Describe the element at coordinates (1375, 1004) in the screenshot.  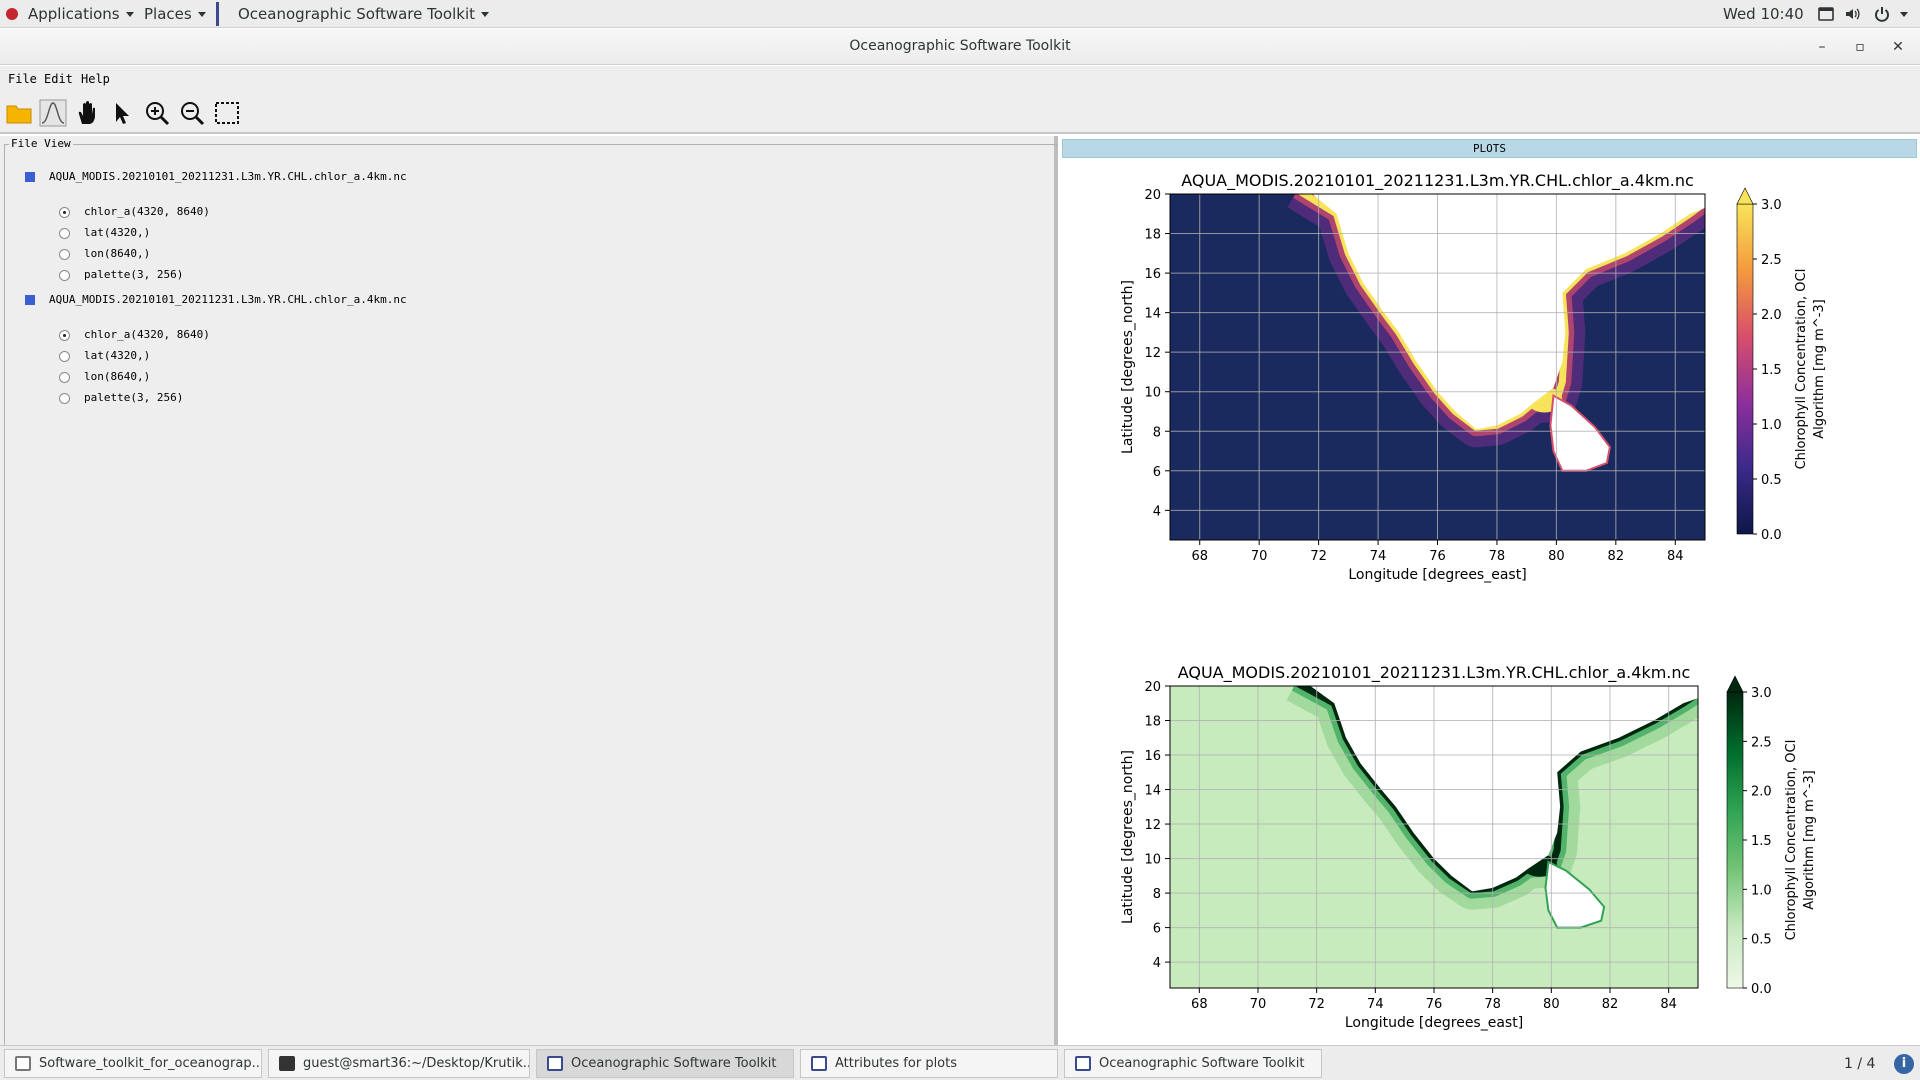
I see `x-tick-label: 74` at that location.